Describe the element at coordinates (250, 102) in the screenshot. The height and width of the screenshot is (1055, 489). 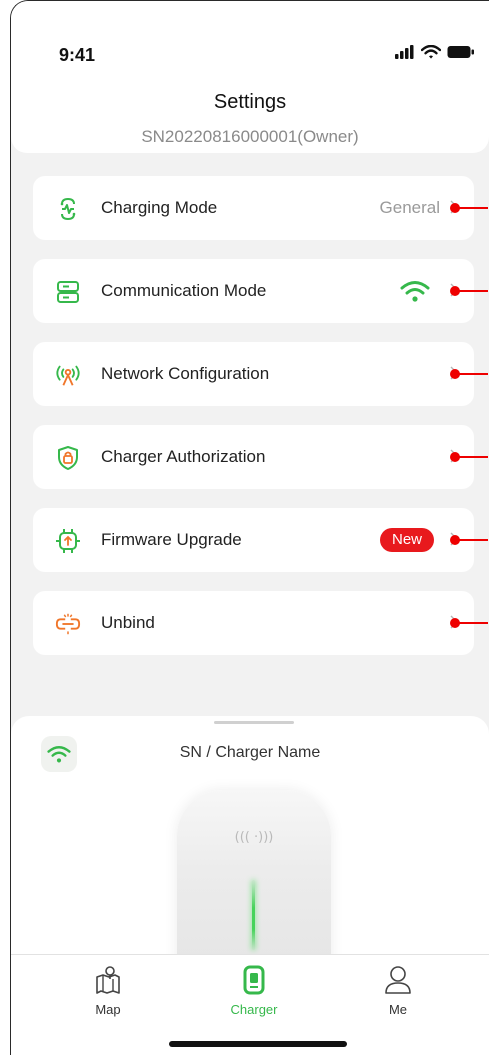
I see `page-title: Settings` at that location.